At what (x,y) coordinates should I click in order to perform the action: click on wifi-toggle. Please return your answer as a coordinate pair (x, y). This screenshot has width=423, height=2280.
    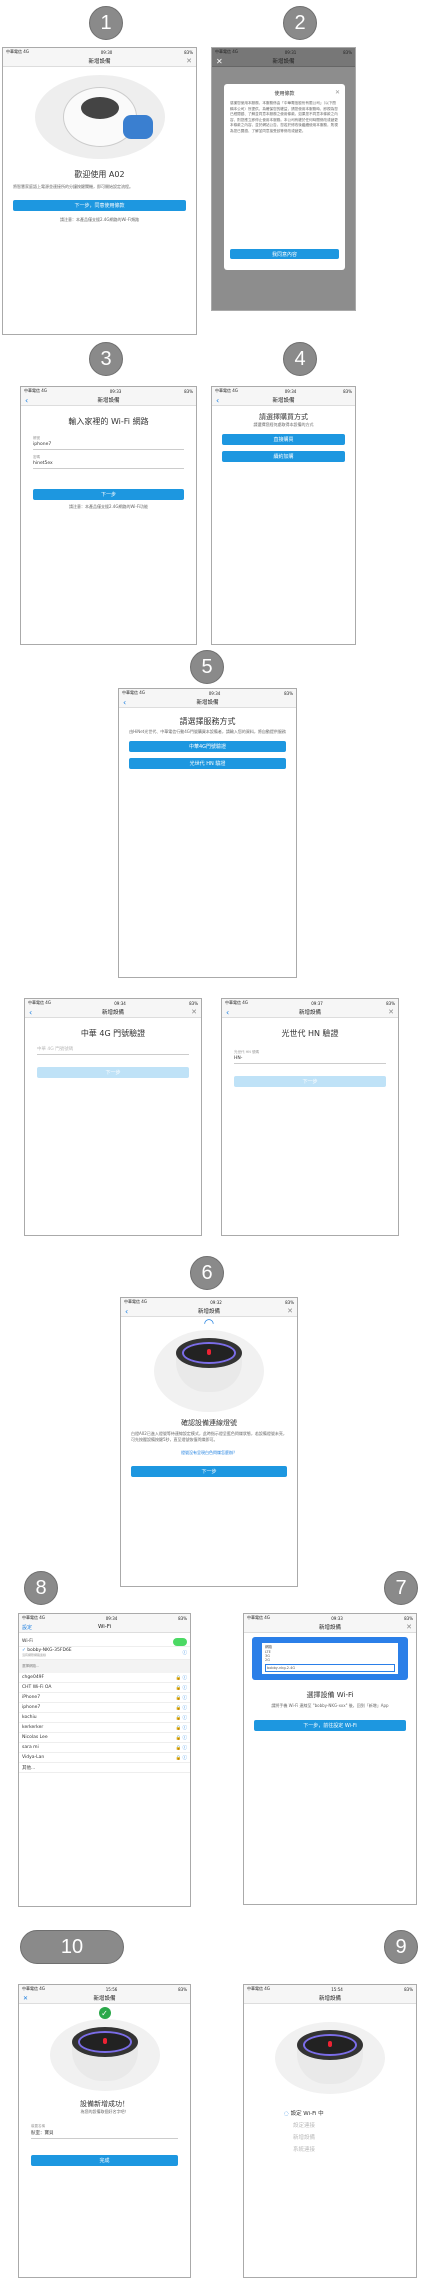
    Looking at the image, I should click on (180, 1641).